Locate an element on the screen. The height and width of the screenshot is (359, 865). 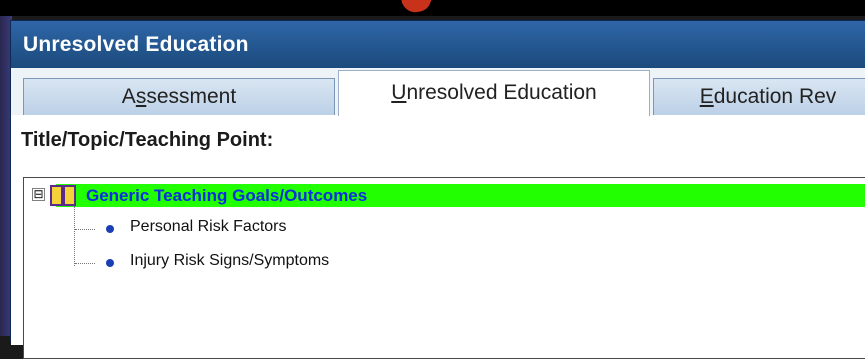
book-icon is located at coordinates (63, 195).